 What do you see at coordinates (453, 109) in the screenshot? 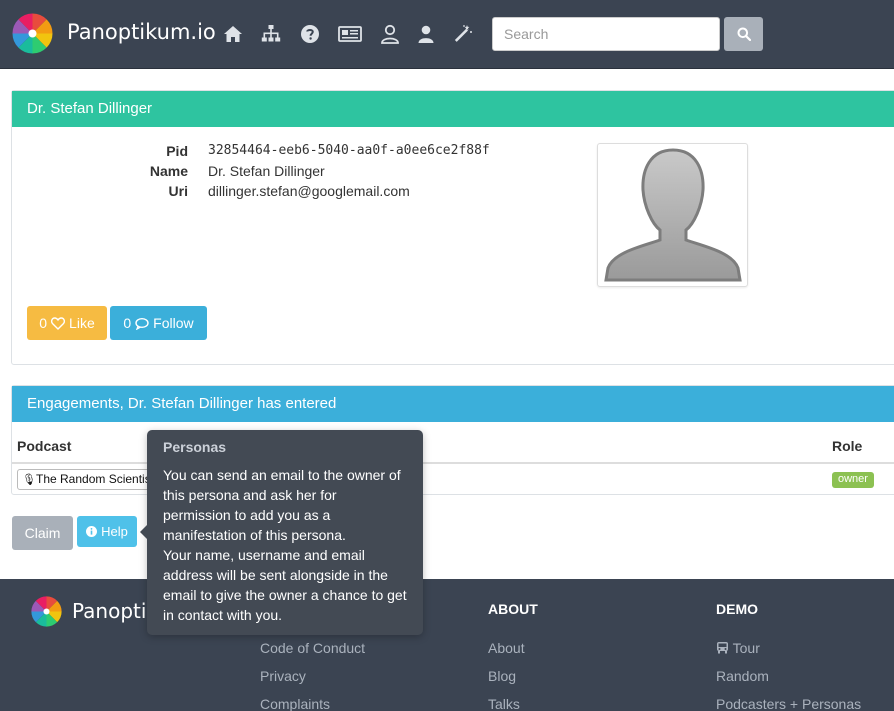
I see `persona-panel-title: Dr. Stefan Dillinger` at bounding box center [453, 109].